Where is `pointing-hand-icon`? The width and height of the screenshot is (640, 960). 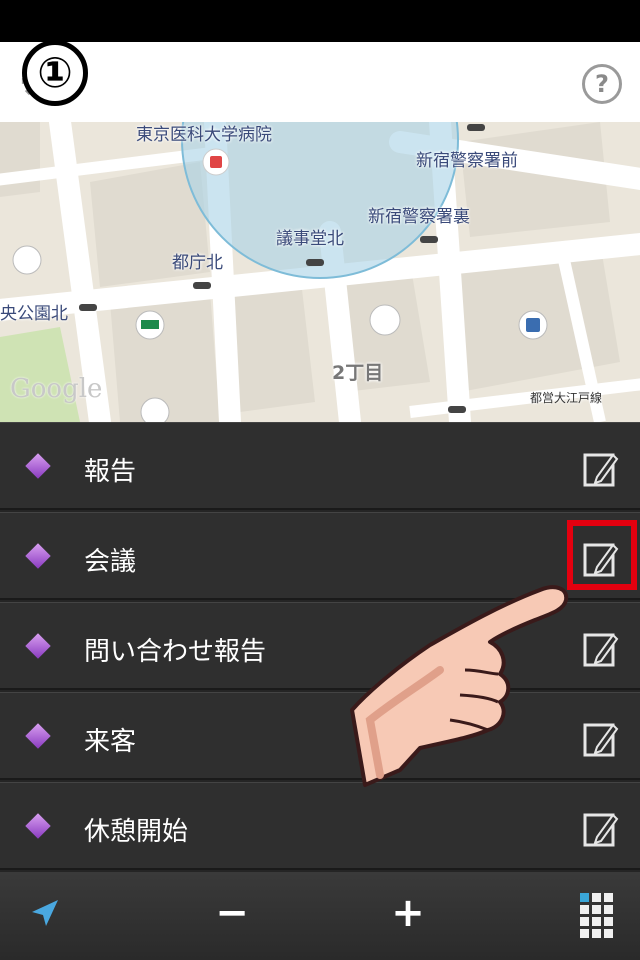 pointing-hand-icon is located at coordinates (459, 686).